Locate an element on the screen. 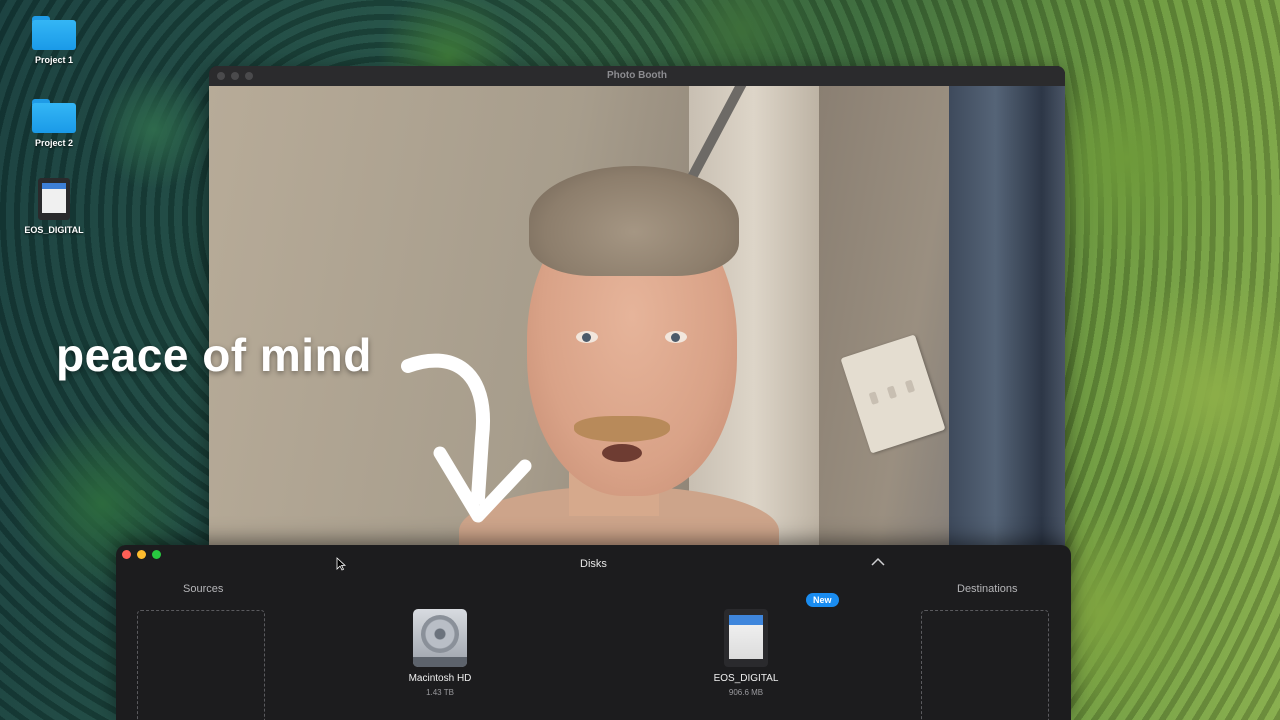  disk-size: 906.6 MB is located at coordinates (746, 692).